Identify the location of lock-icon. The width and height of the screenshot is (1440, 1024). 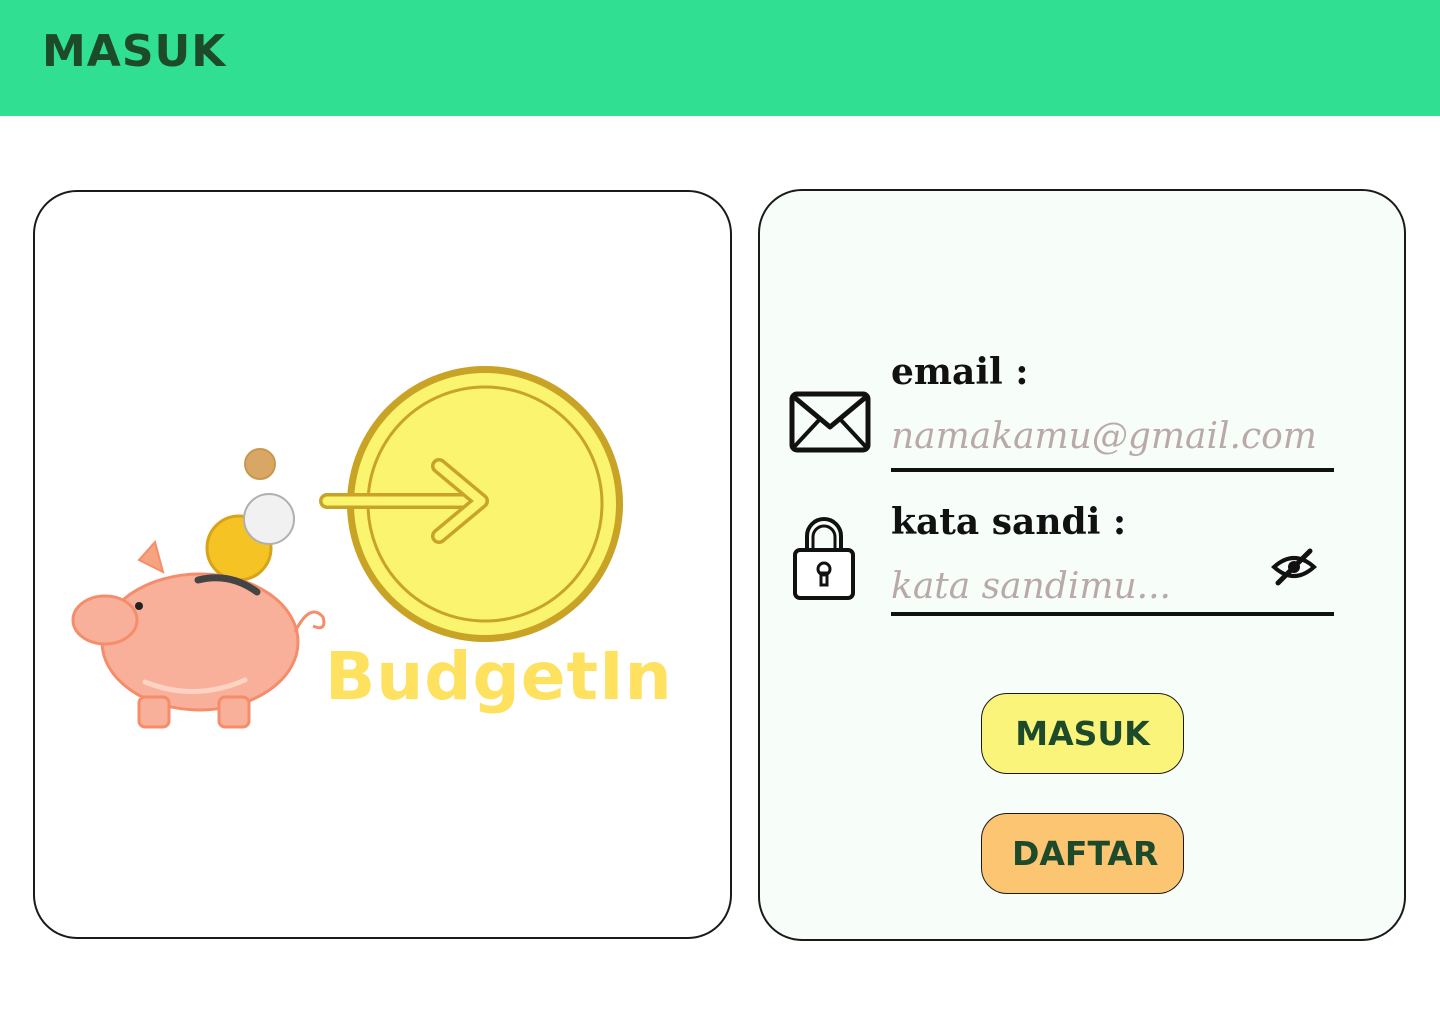
(824, 560).